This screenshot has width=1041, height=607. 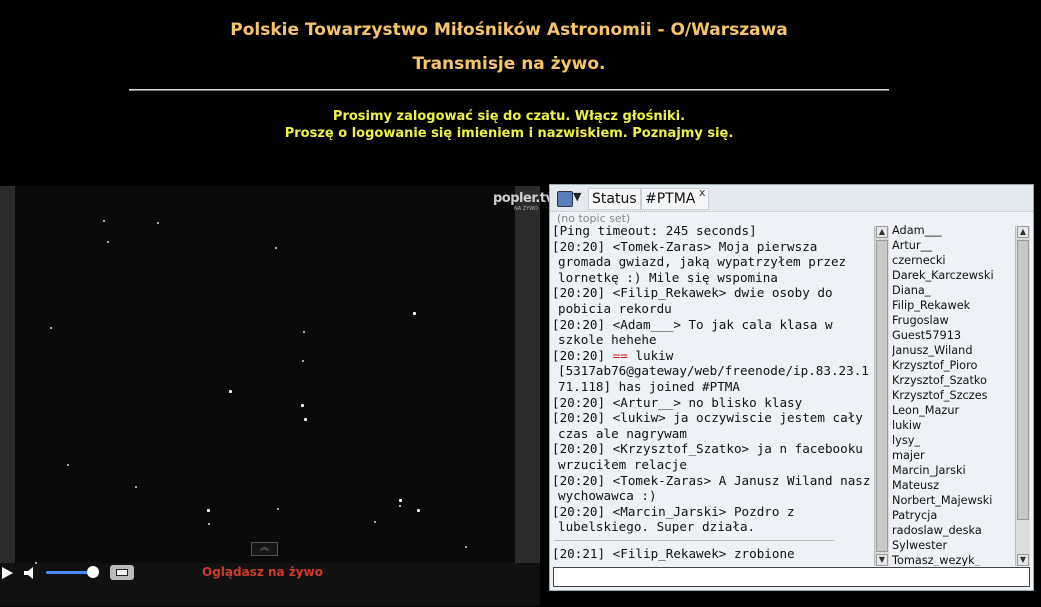 I want to click on userlist-scrollbar: ▲ ▼, so click(x=1022, y=396).